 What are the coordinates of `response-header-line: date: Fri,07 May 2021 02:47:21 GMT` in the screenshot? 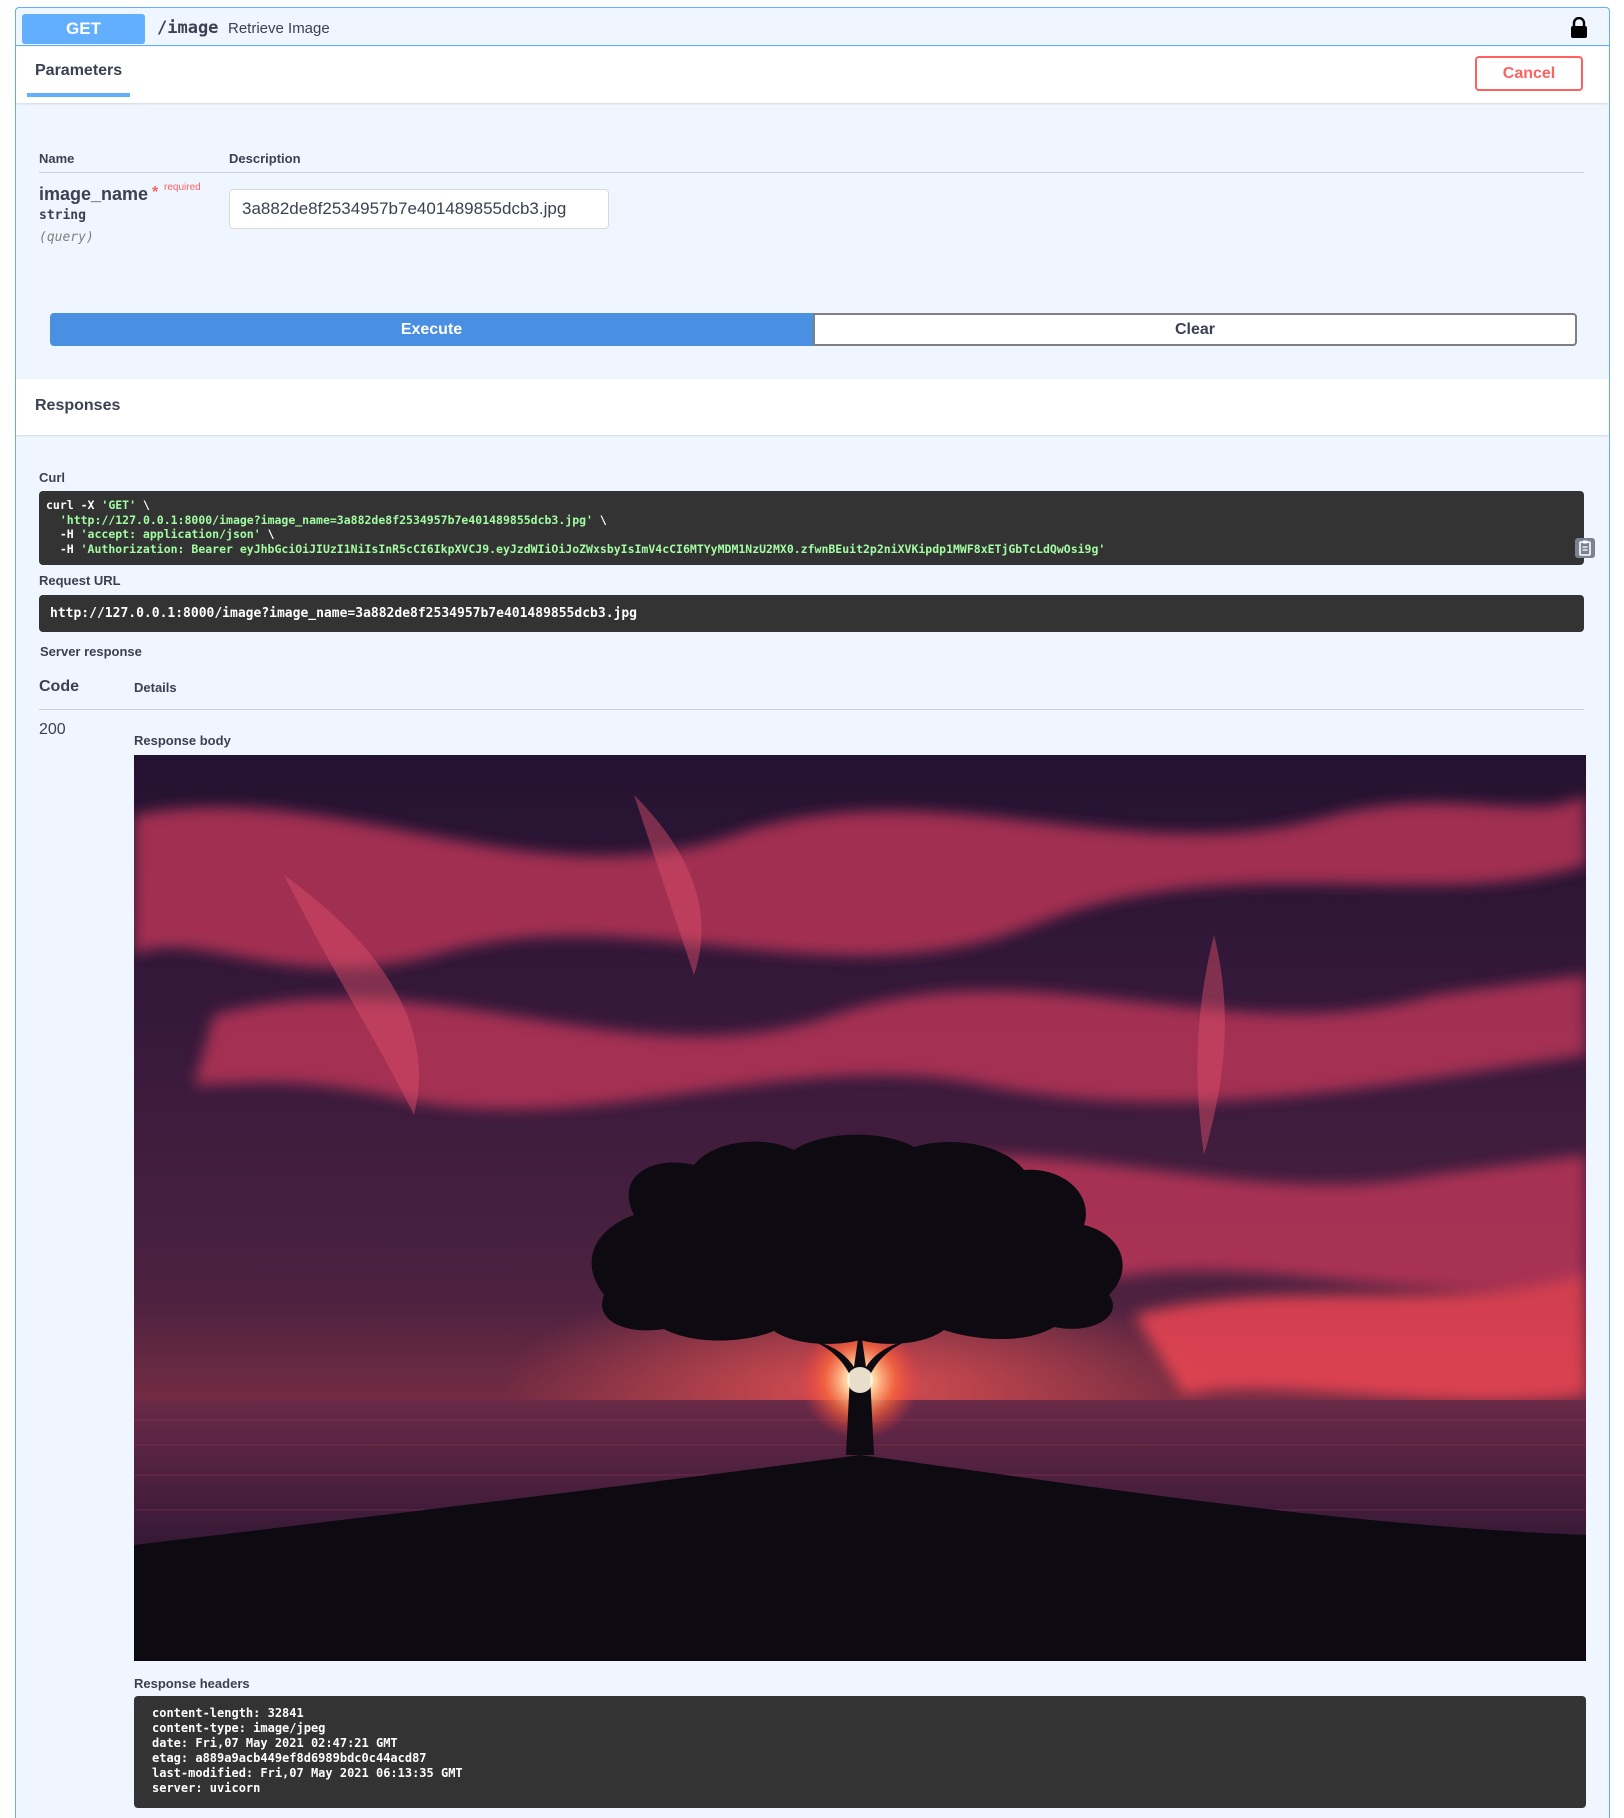 It's located at (275, 1743).